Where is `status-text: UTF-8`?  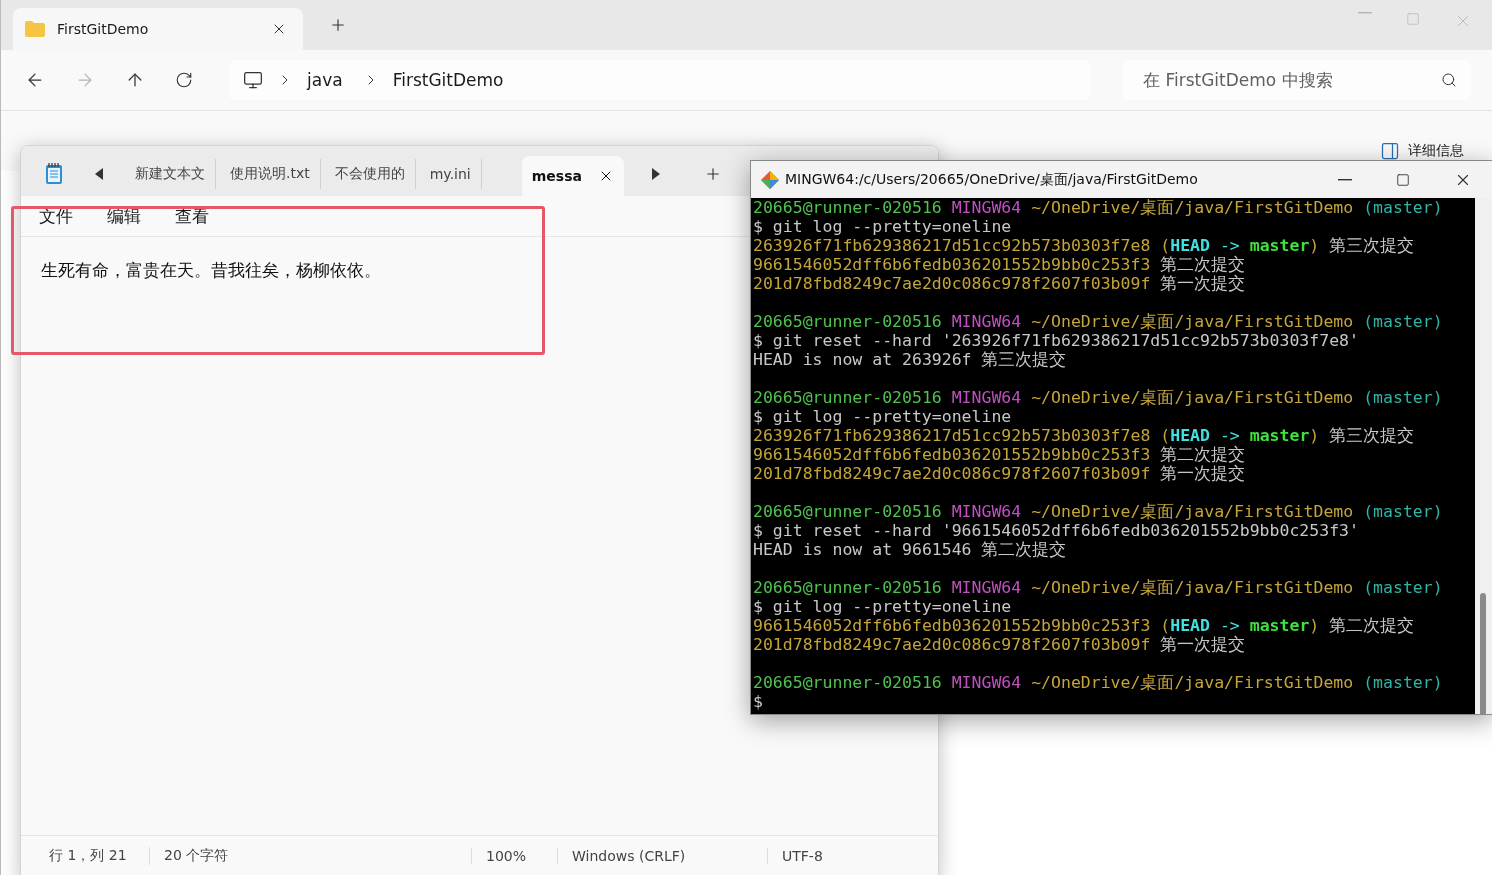 status-text: UTF-8 is located at coordinates (827, 856).